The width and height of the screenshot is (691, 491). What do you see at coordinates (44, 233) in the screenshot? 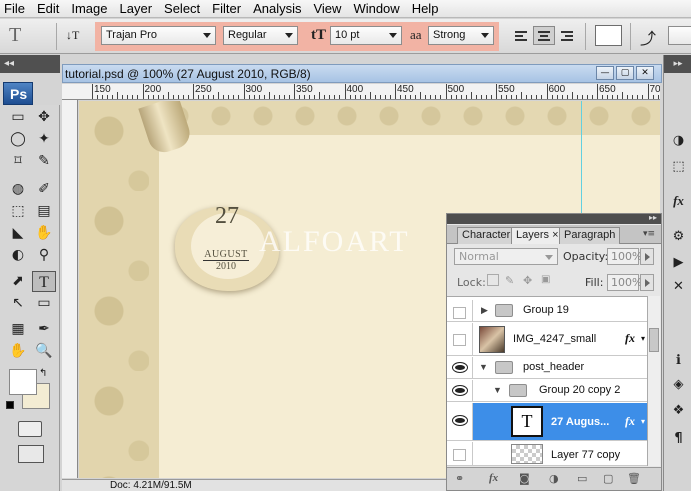
I see `gradient-tool-icon: ✋` at bounding box center [44, 233].